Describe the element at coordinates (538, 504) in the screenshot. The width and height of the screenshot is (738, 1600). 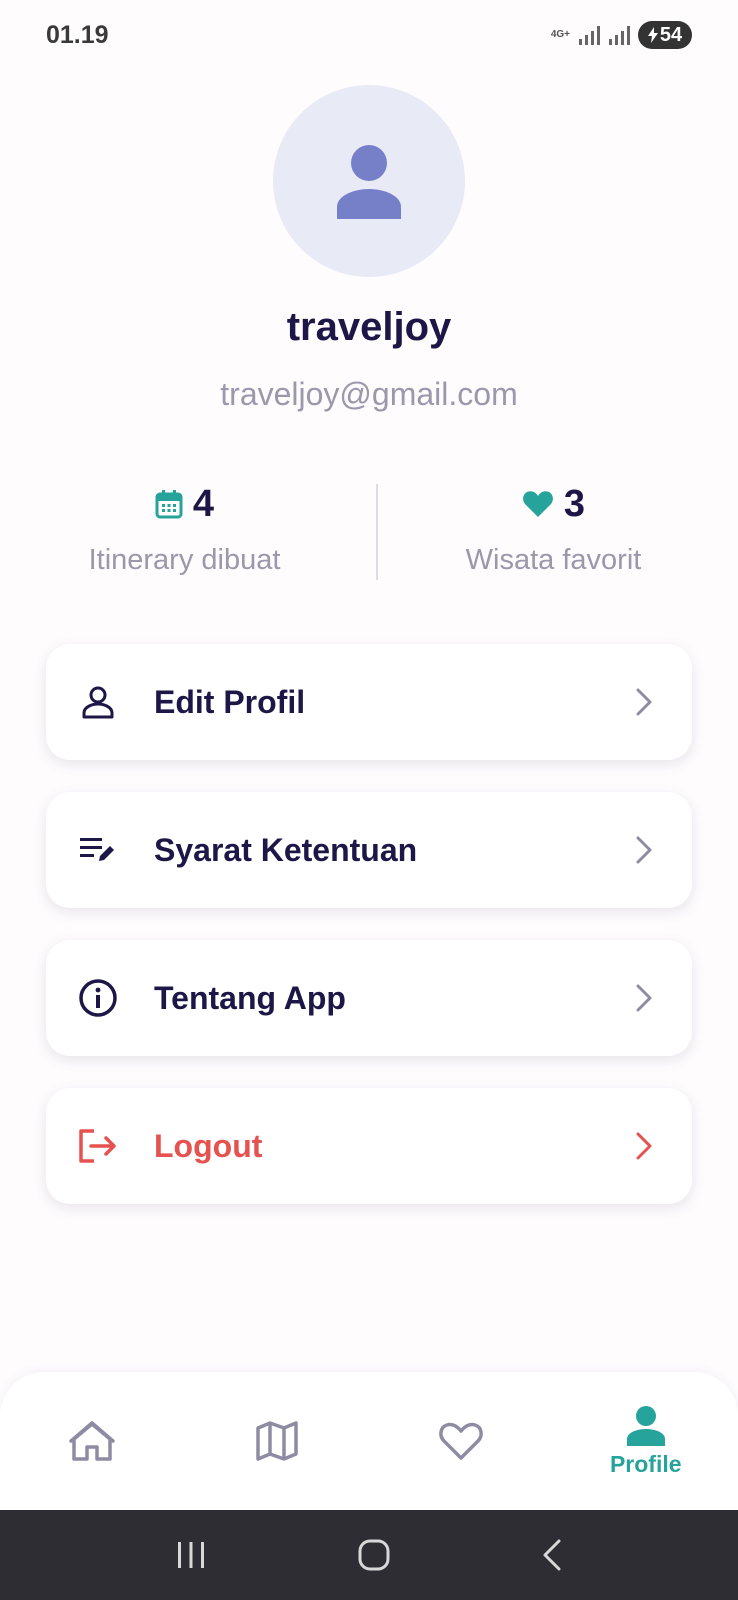
I see `heart-icon` at that location.